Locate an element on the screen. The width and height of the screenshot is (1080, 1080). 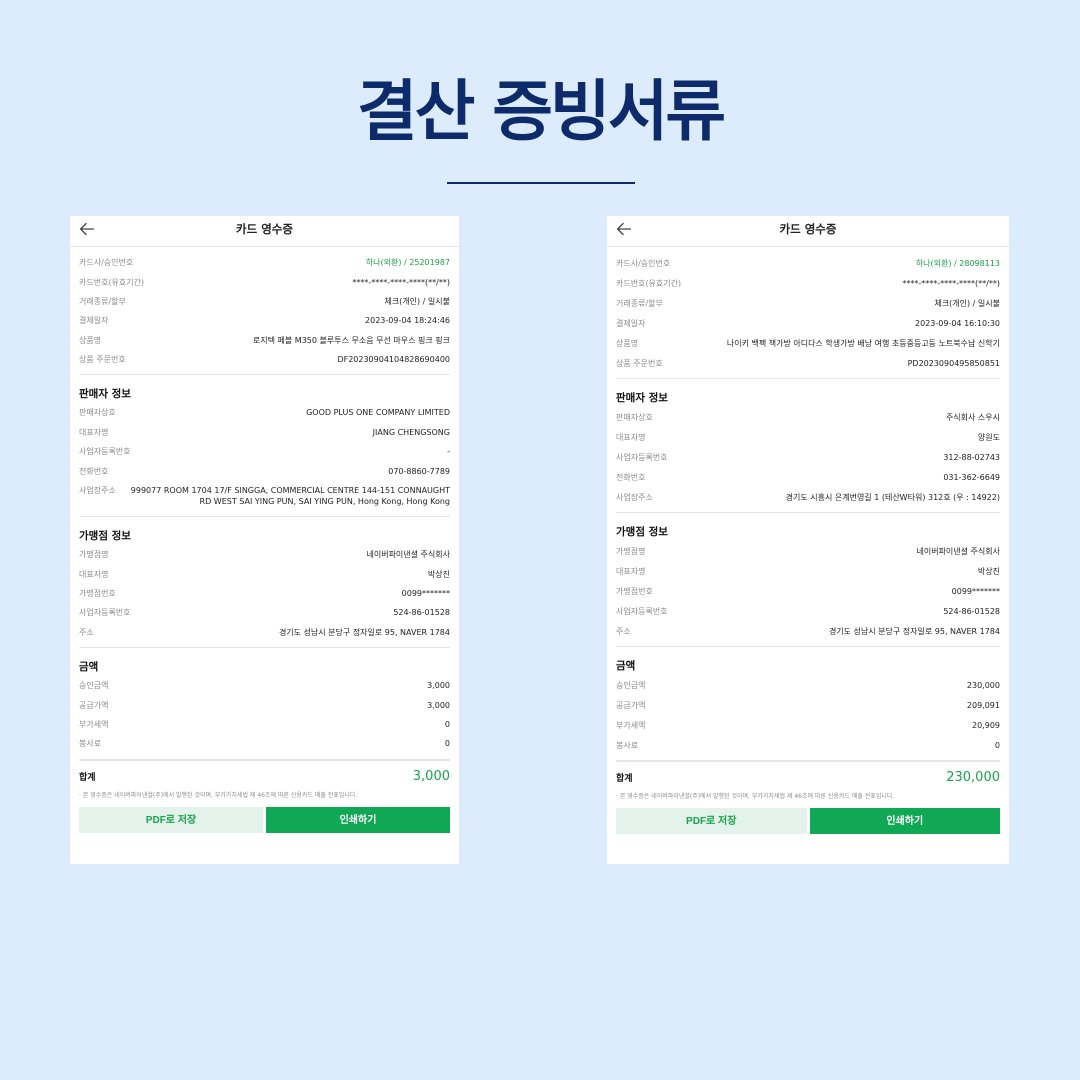
info-label: 가맹점번호 is located at coordinates (97, 594).